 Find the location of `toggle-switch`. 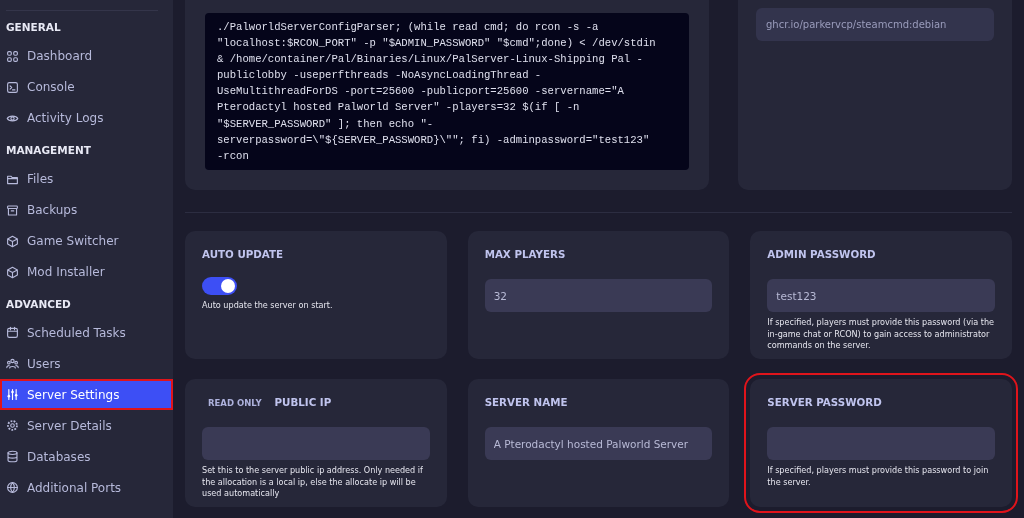

toggle-switch is located at coordinates (219, 286).